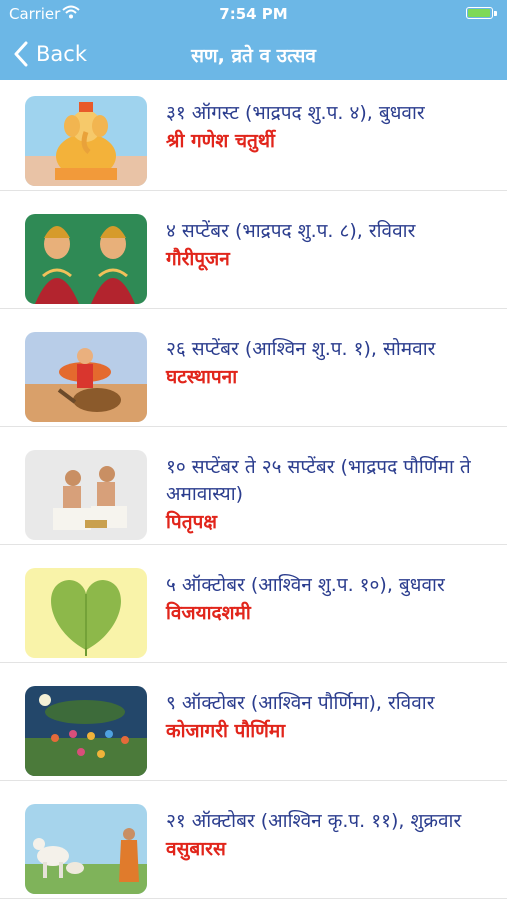 The width and height of the screenshot is (507, 900). I want to click on moonlit-dance-image, so click(86, 731).